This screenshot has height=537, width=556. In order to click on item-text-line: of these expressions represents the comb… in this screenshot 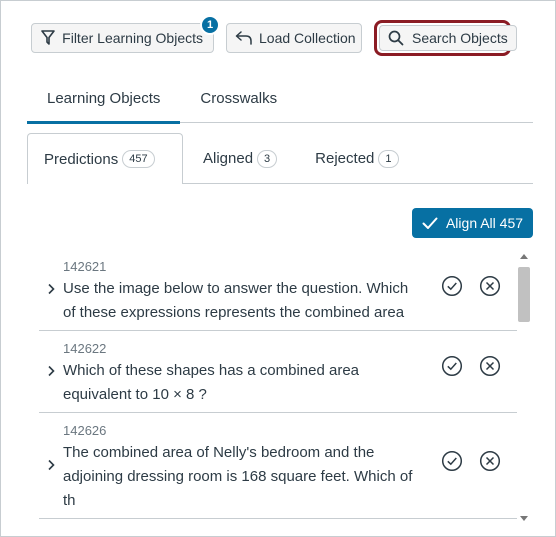, I will do `click(234, 312)`.